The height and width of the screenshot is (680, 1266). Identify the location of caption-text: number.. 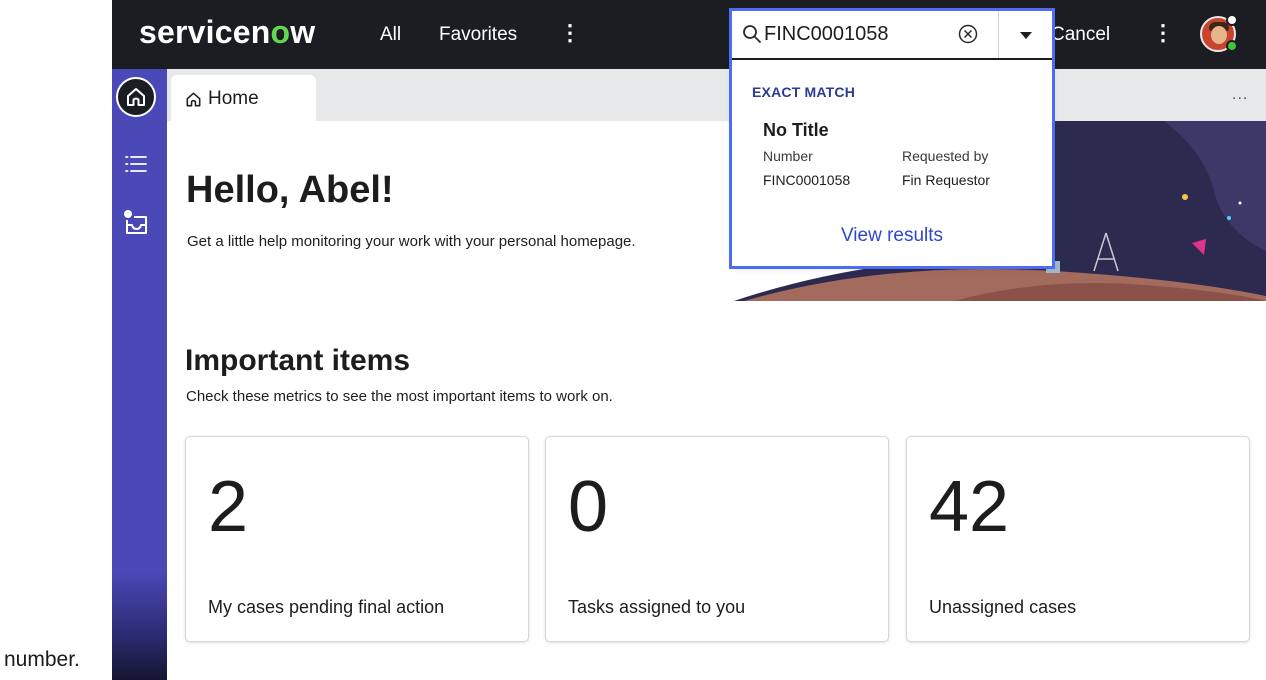
(42, 659).